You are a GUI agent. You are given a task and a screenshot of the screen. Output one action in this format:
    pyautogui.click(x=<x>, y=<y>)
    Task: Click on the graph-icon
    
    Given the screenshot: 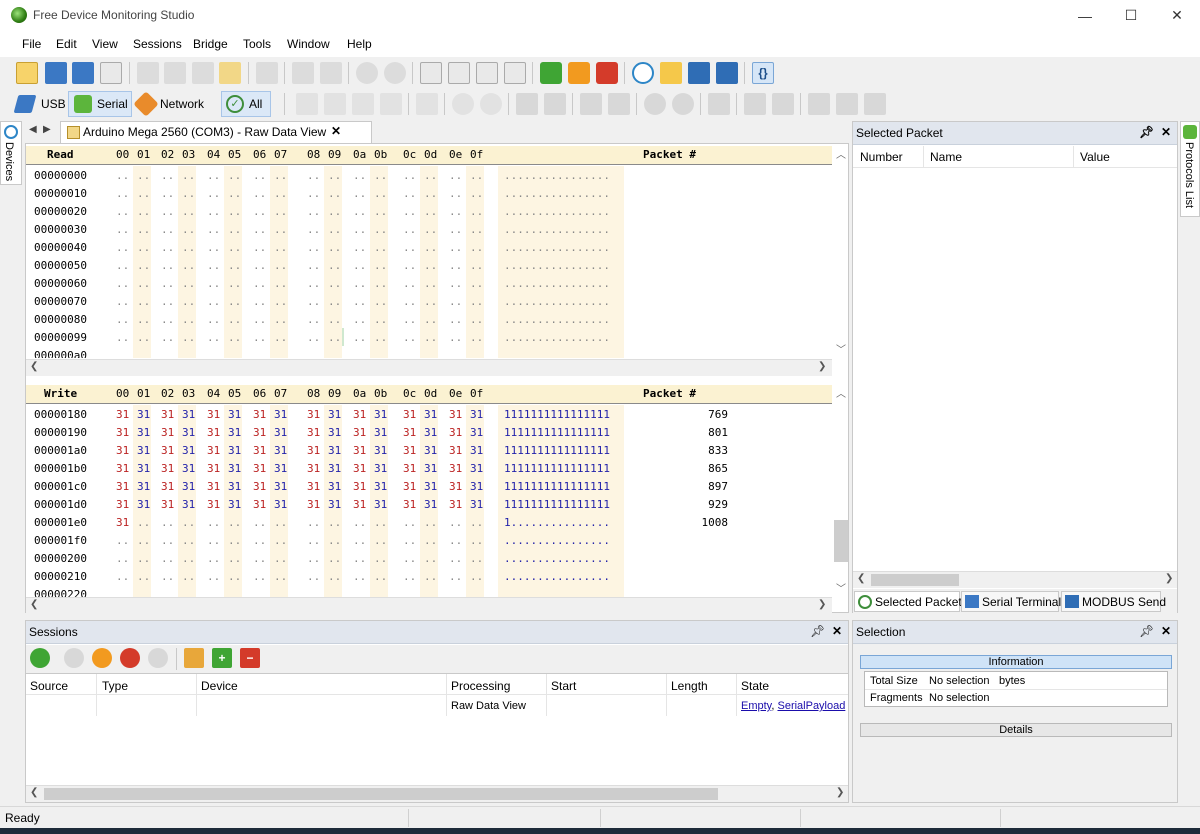 What is the action you would take?
    pyautogui.click(x=719, y=104)
    